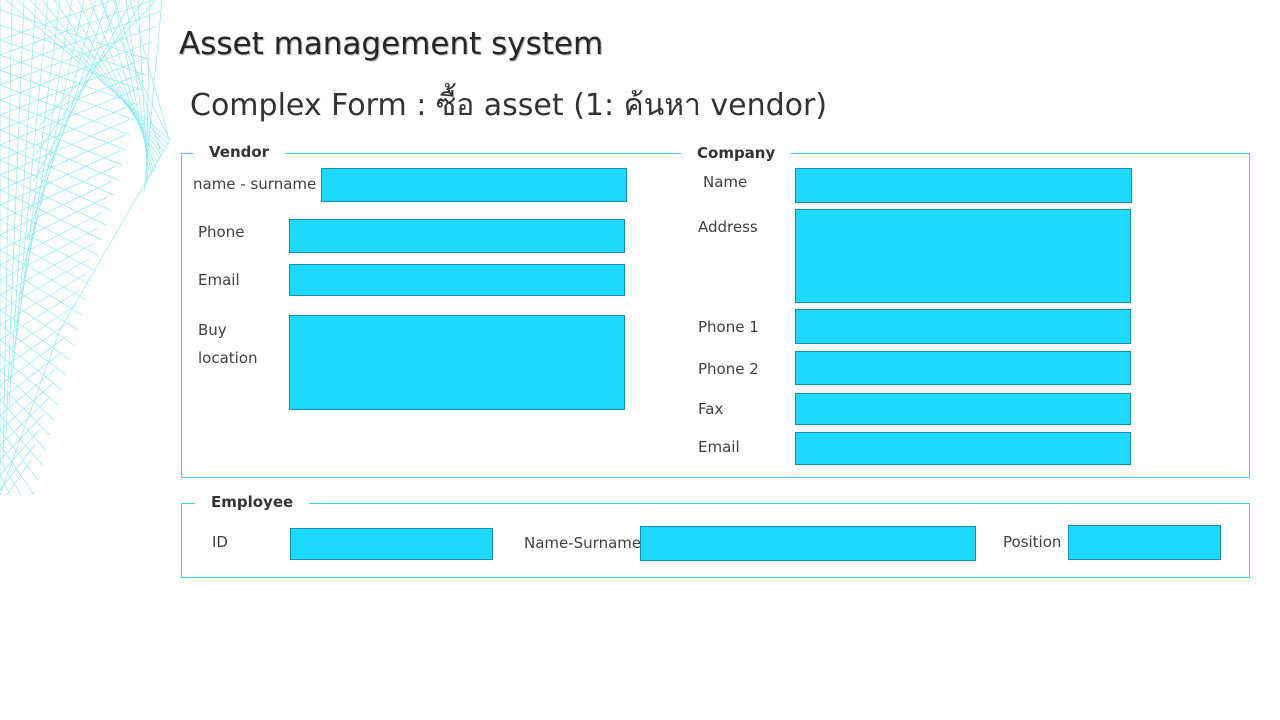 The height and width of the screenshot is (720, 1280). I want to click on company-email-field, so click(963, 448).